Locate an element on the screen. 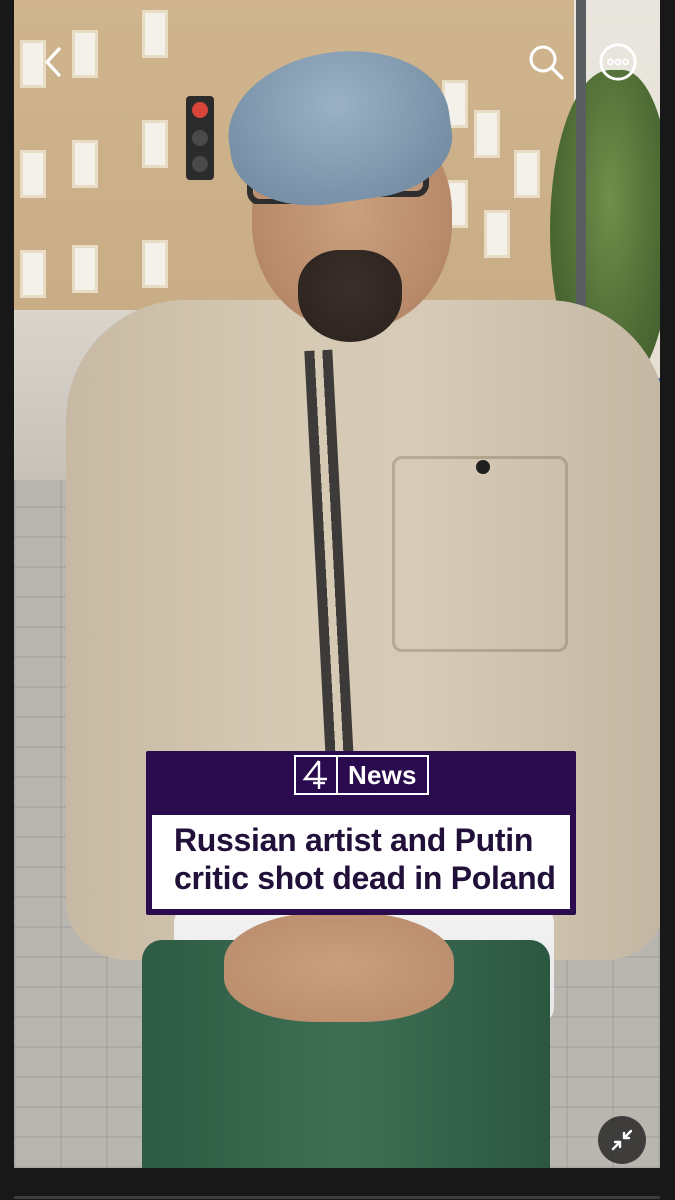 Image resolution: width=675 pixels, height=1200 pixels. channel4-icon is located at coordinates (314, 774).